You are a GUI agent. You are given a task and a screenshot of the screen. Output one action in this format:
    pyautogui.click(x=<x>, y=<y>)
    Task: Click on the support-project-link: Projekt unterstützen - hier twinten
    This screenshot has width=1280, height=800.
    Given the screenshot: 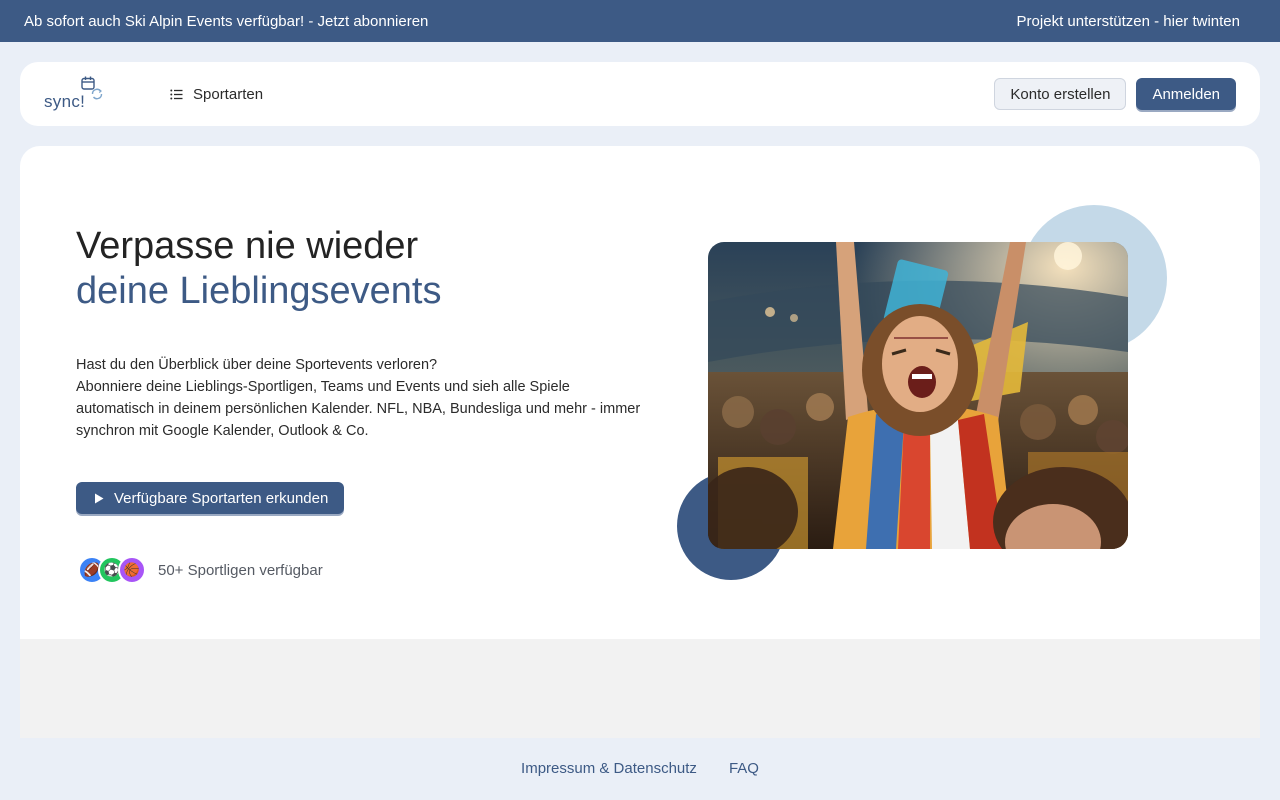 What is the action you would take?
    pyautogui.click(x=1128, y=21)
    